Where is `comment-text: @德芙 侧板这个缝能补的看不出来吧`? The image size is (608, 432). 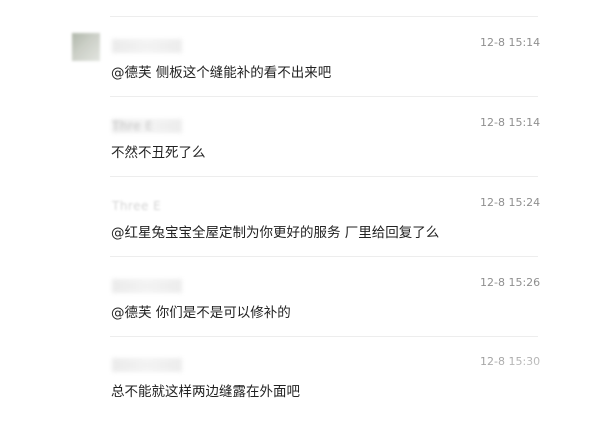 comment-text: @德芙 侧板这个缝能补的看不出来吧 is located at coordinates (221, 73).